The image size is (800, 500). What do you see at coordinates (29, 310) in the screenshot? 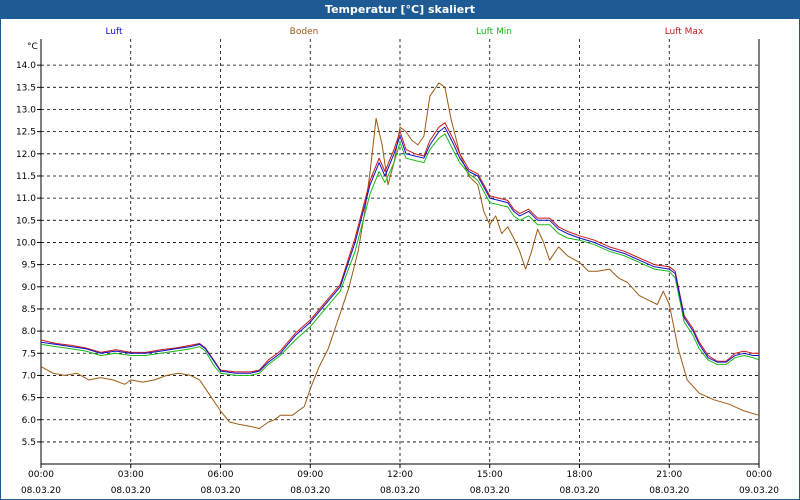
I see `y-tick-label: 8.5` at bounding box center [29, 310].